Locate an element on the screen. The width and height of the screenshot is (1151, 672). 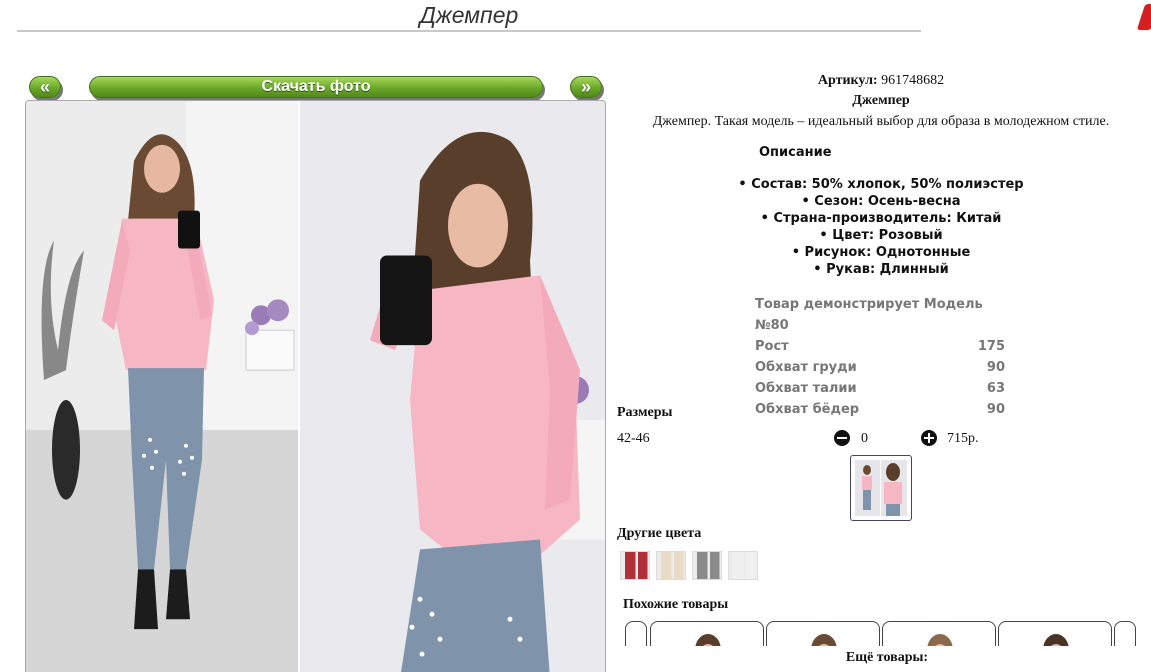
article-label: Артикул: is located at coordinates (847, 80).